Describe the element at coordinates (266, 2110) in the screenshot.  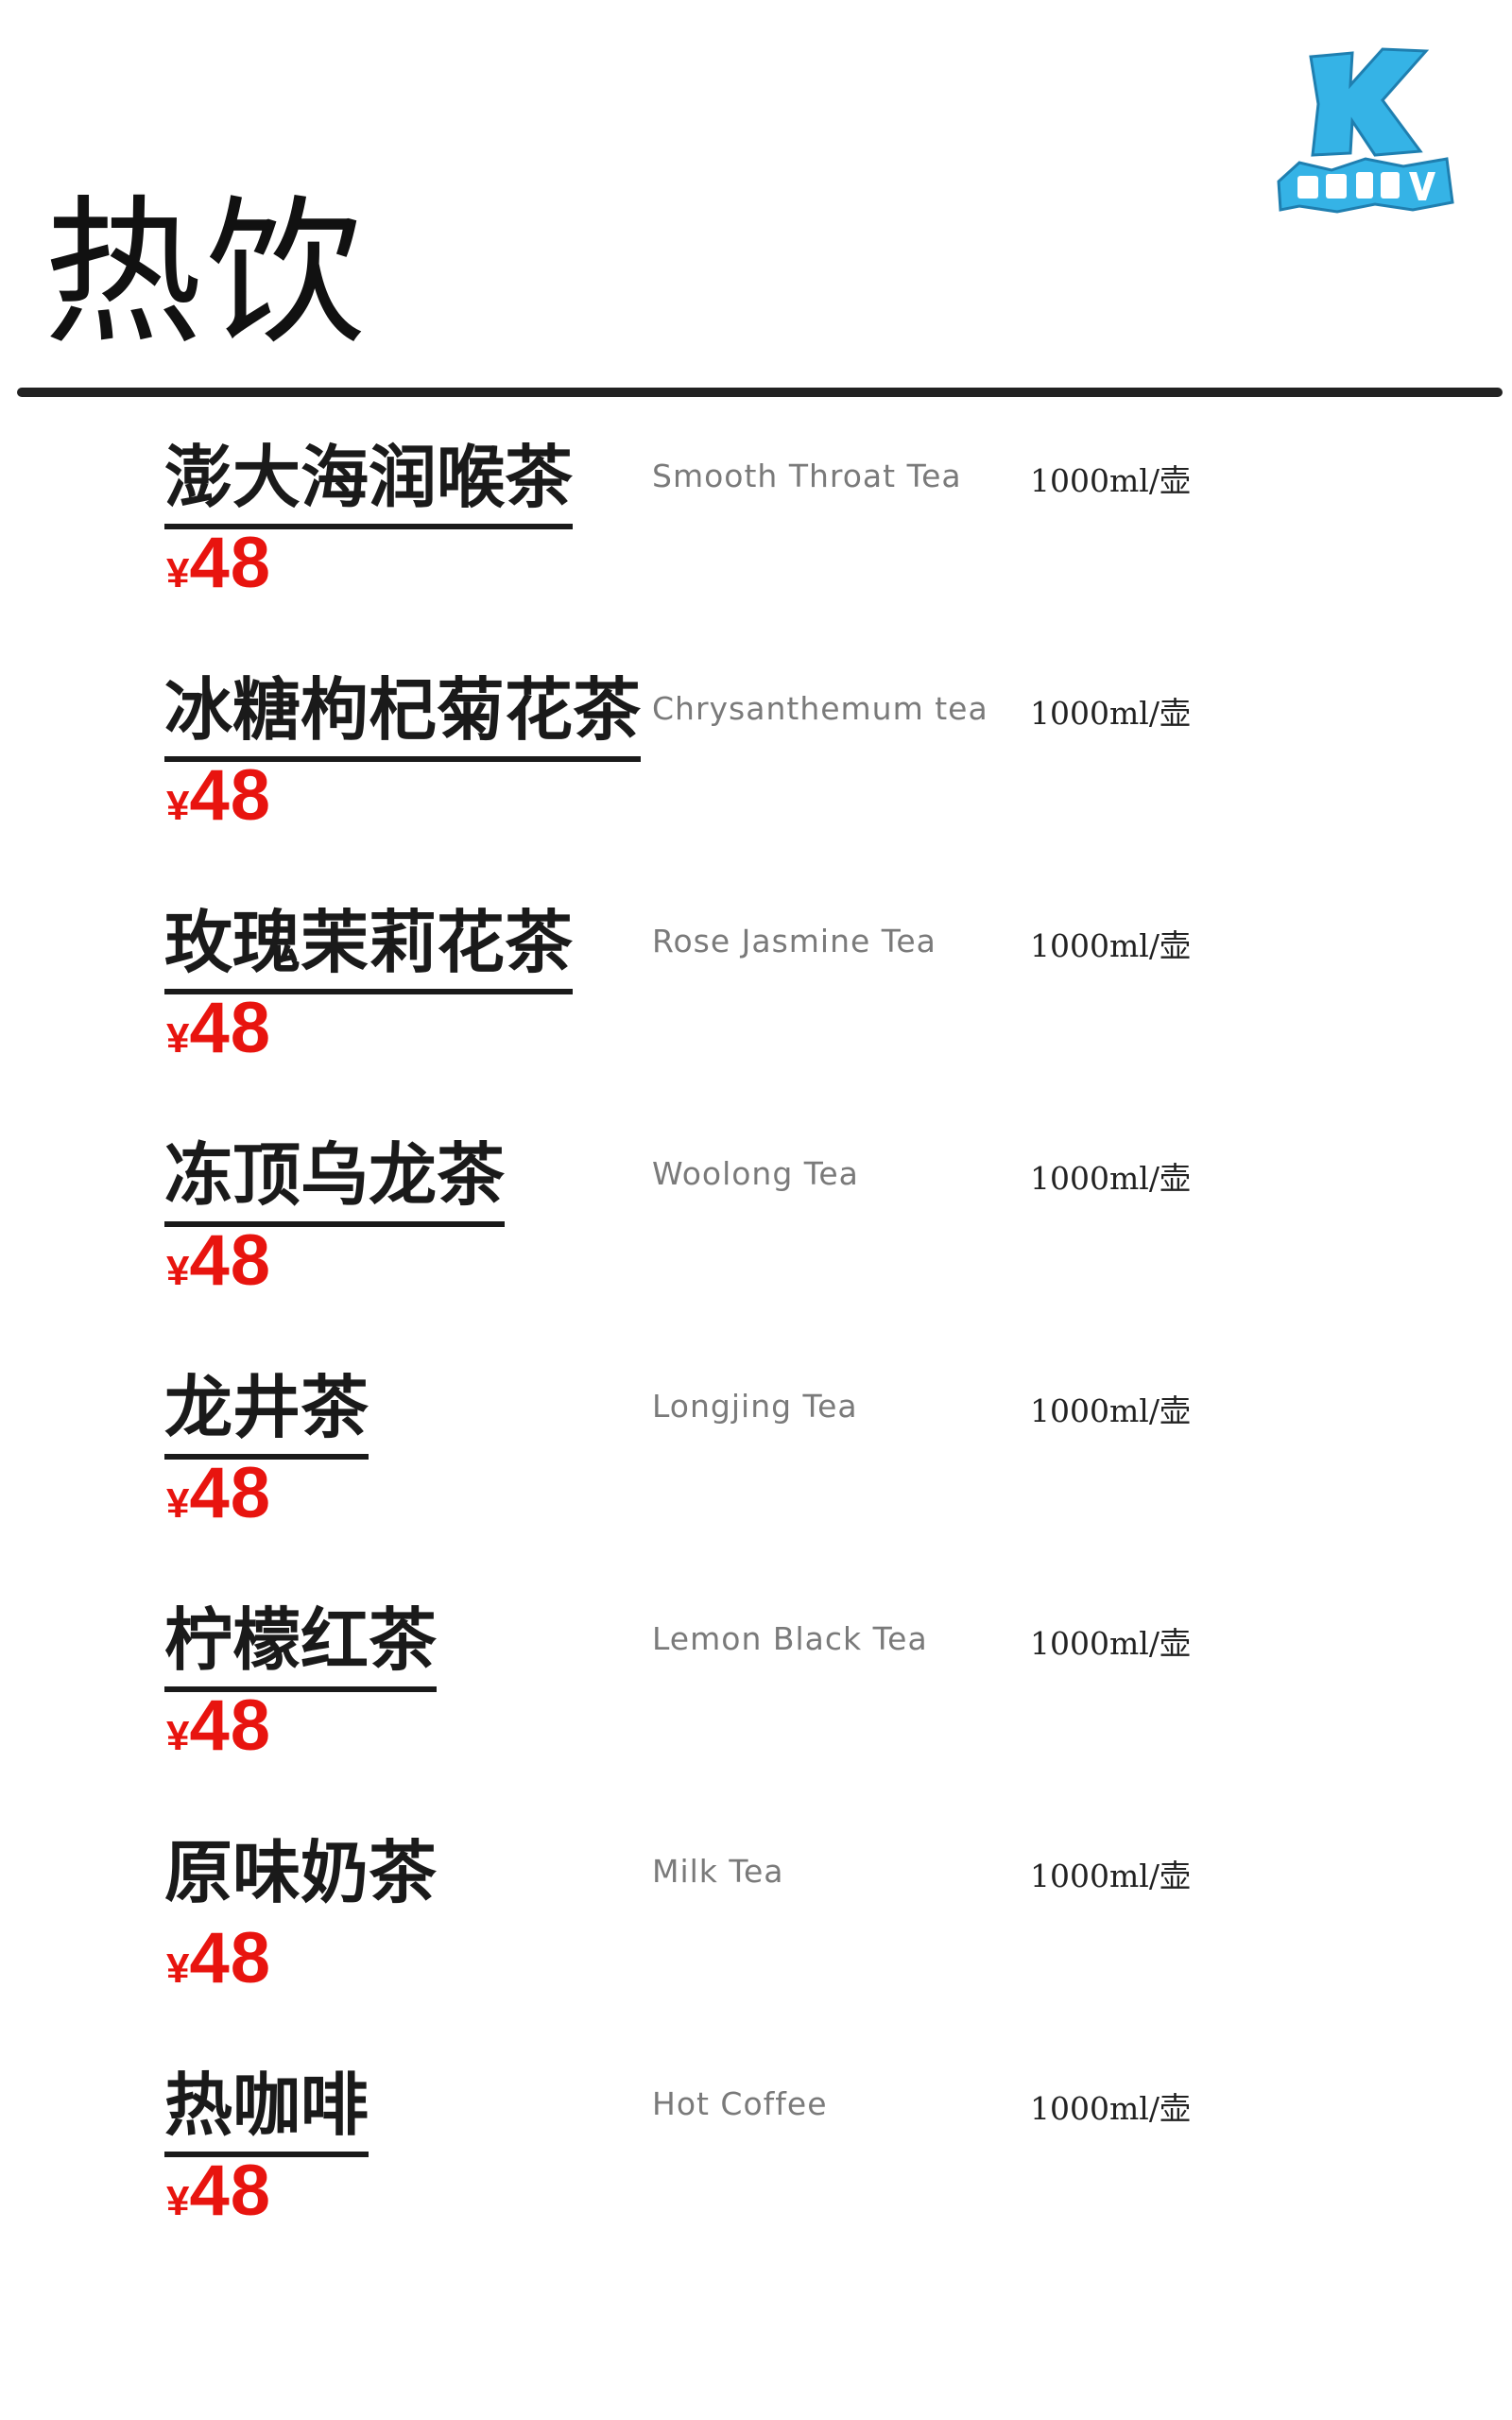
I see `item-name: 热咖啡` at that location.